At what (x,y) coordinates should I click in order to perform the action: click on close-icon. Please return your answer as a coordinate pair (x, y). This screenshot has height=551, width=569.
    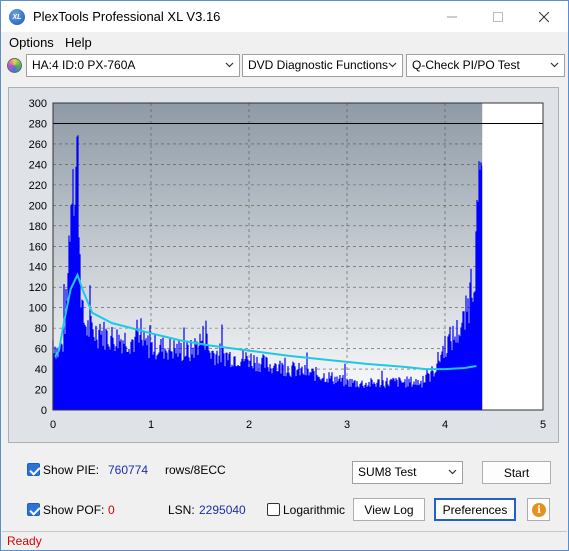
    Looking at the image, I should click on (544, 16).